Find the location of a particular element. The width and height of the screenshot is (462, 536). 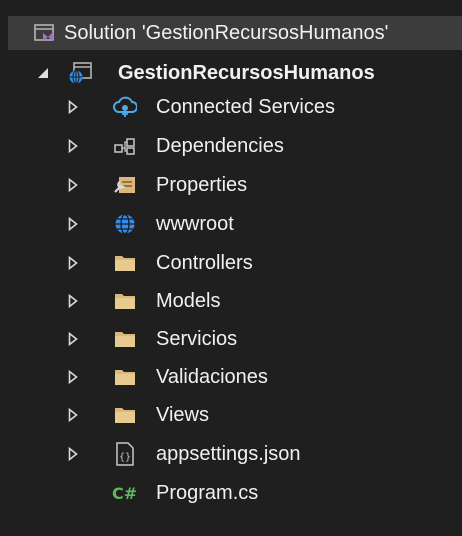

properties-icon is located at coordinates (125, 185).